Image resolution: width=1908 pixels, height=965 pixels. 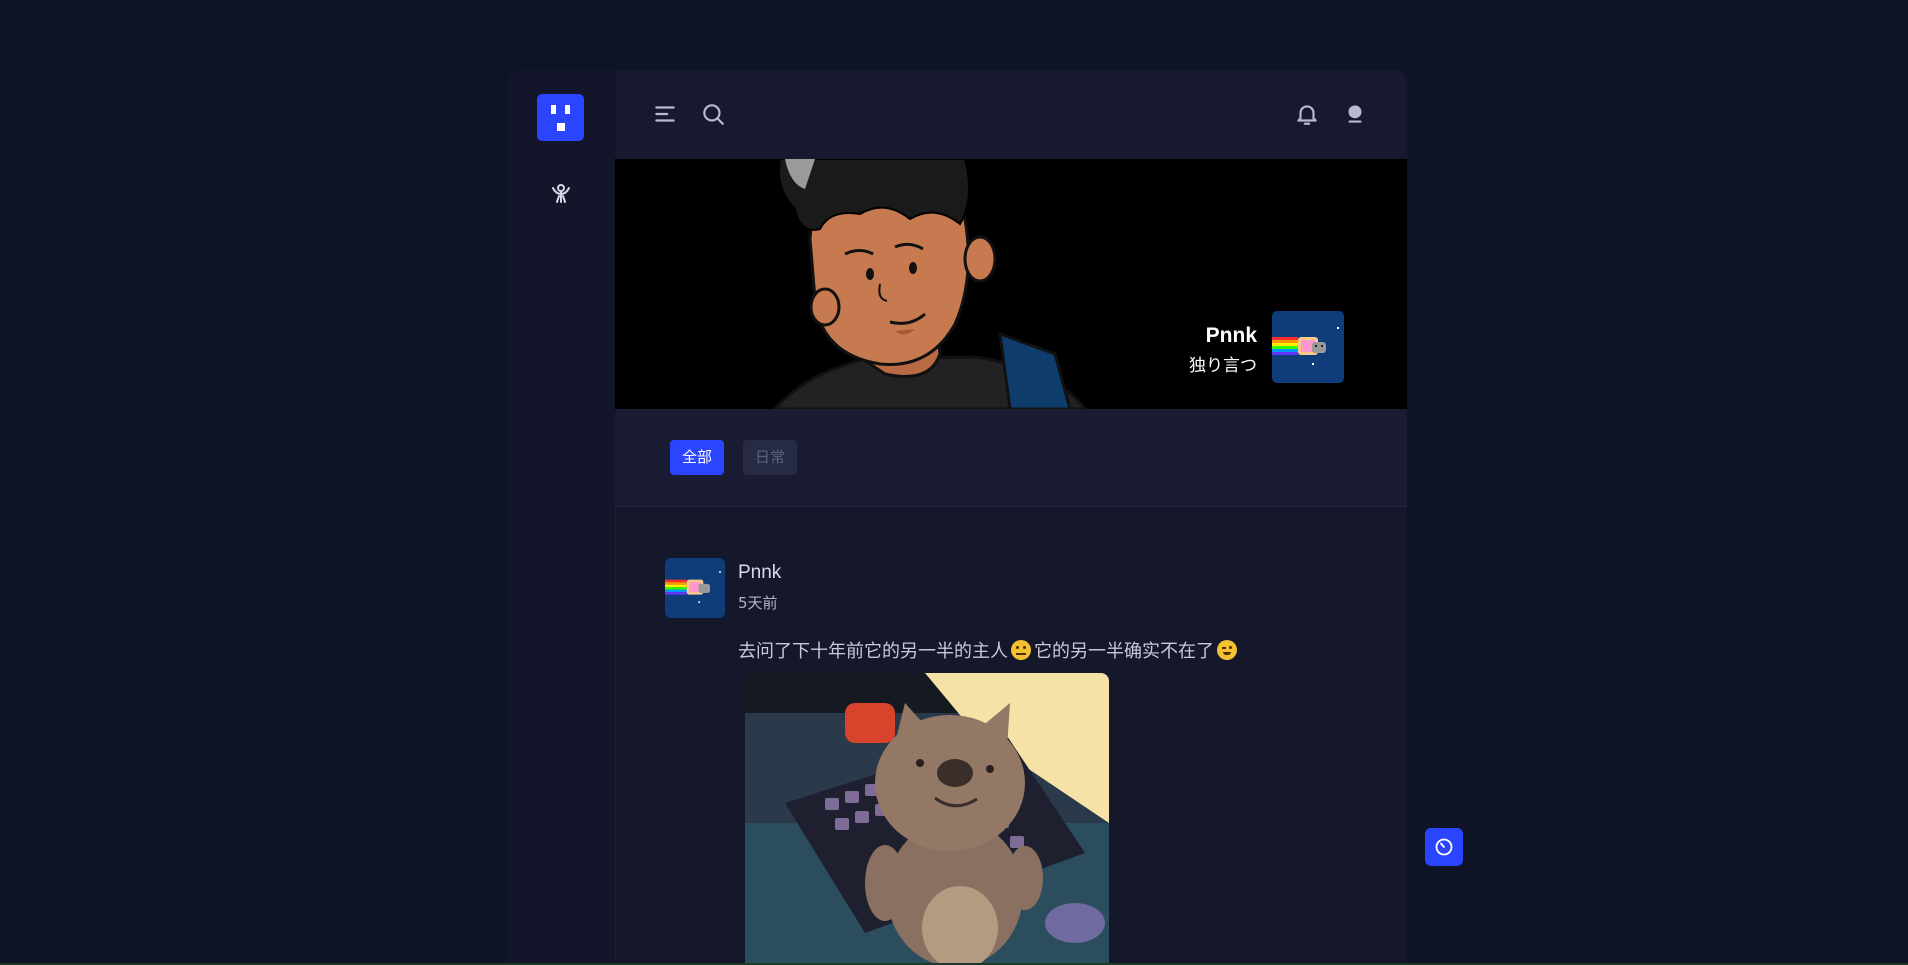 I want to click on post-author-avatar, so click(x=695, y=588).